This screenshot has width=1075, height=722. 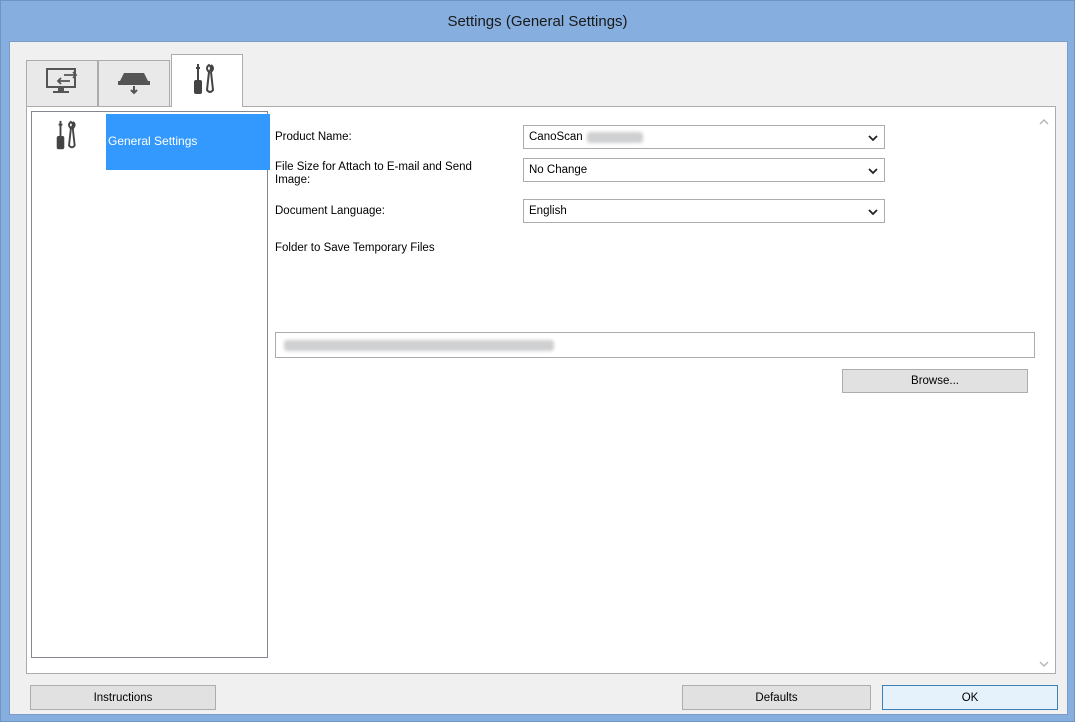 What do you see at coordinates (1044, 662) in the screenshot?
I see `scroll-down-icon` at bounding box center [1044, 662].